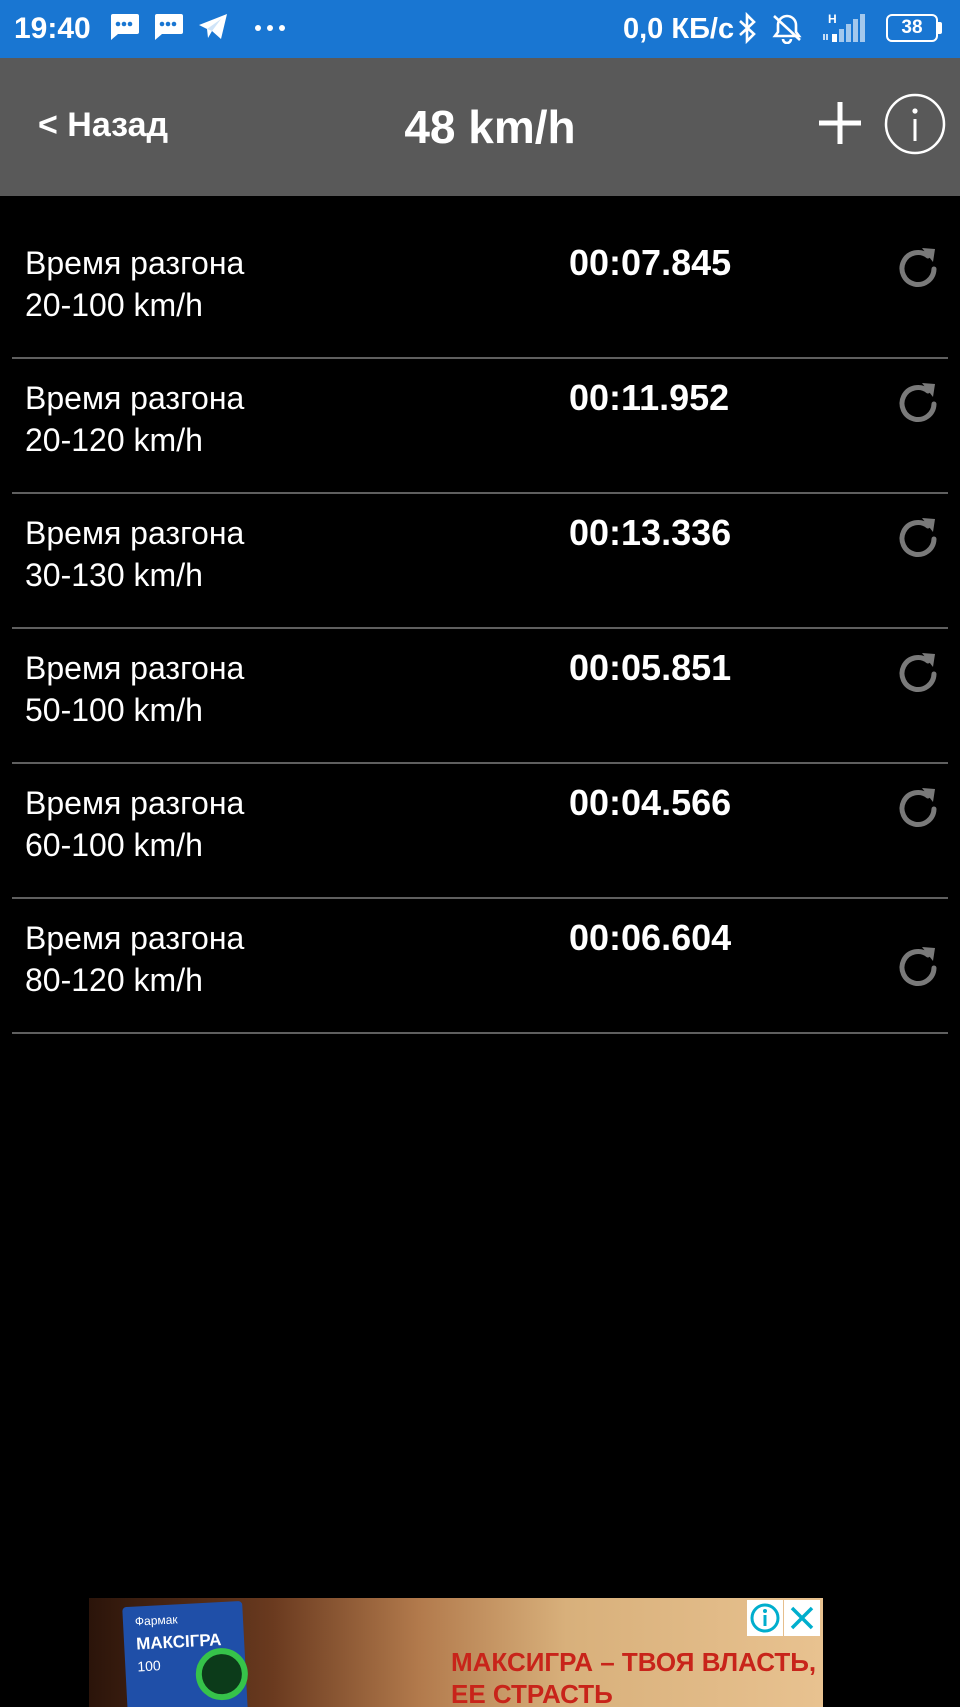 The width and height of the screenshot is (960, 1707). What do you see at coordinates (114, 710) in the screenshot?
I see `result-label-range: 50-100 km/h` at bounding box center [114, 710].